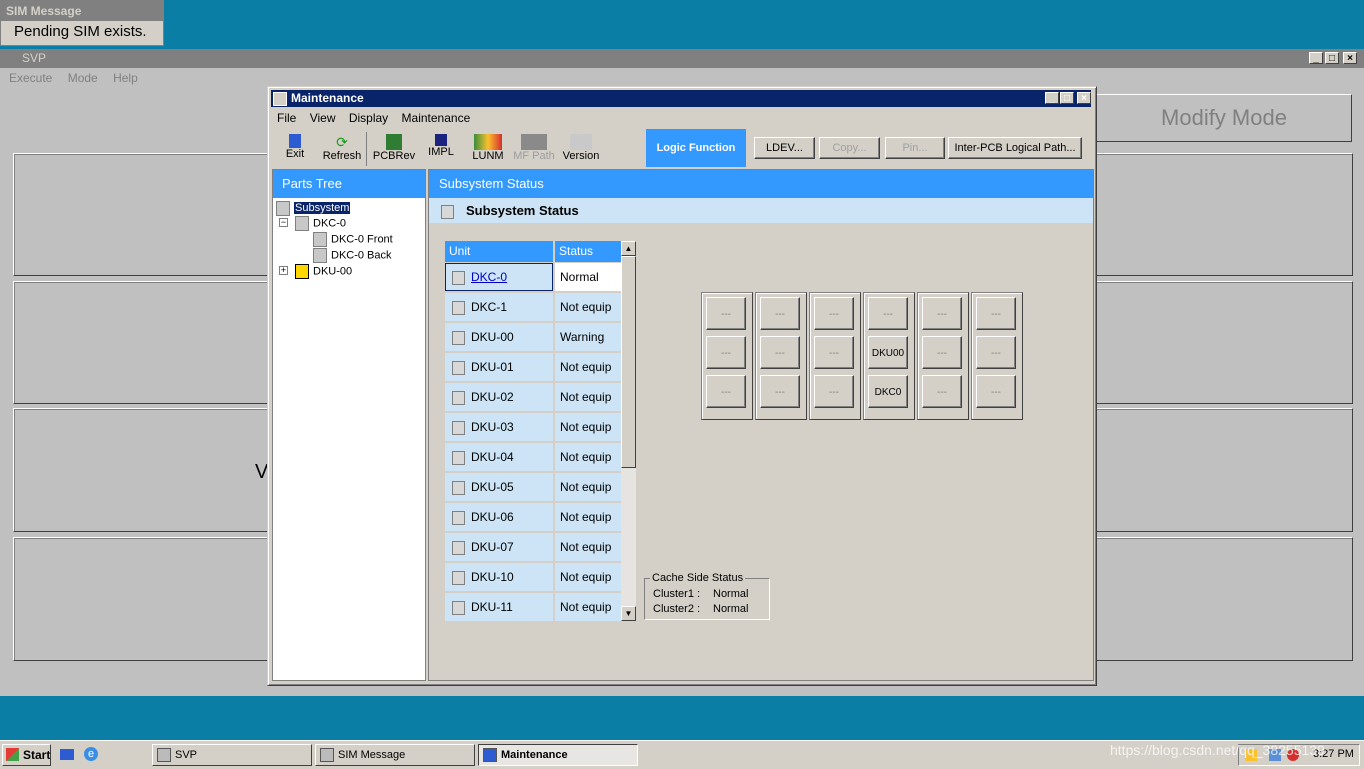  I want to click on menu-file: File, so click(286, 118).